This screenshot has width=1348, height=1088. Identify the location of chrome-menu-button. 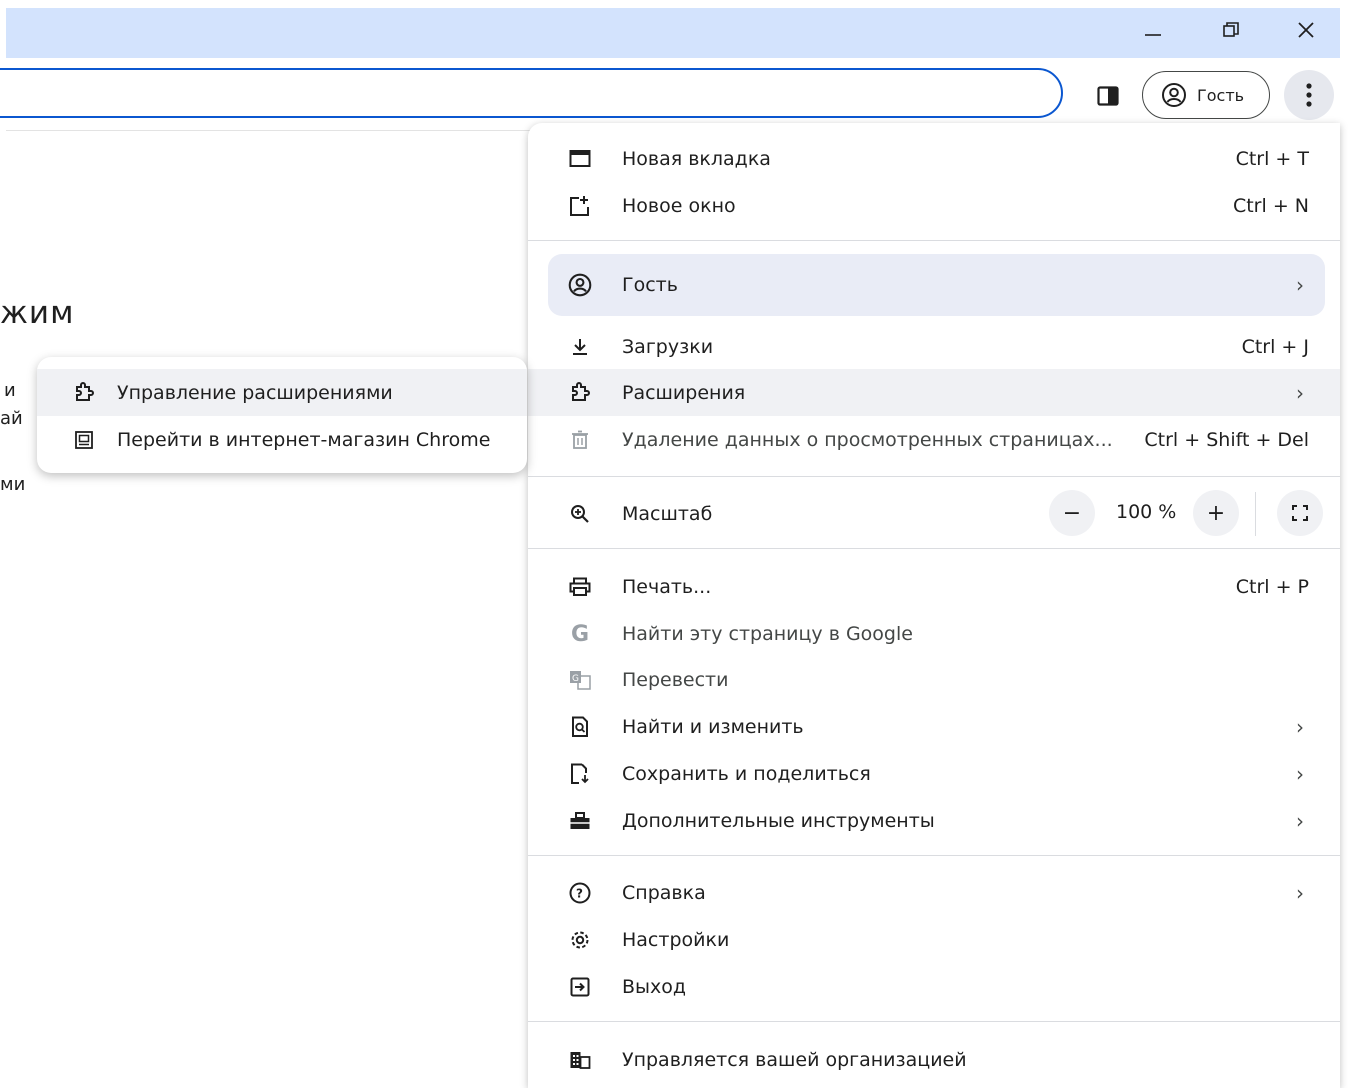
(1309, 95).